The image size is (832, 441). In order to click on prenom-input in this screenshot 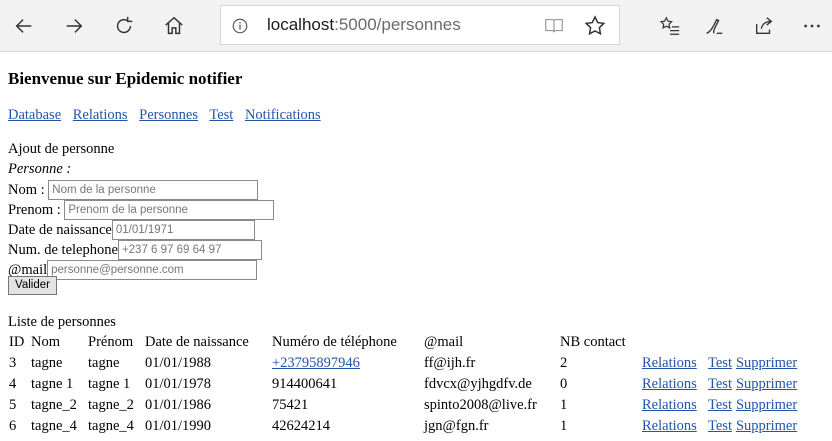, I will do `click(169, 209)`.